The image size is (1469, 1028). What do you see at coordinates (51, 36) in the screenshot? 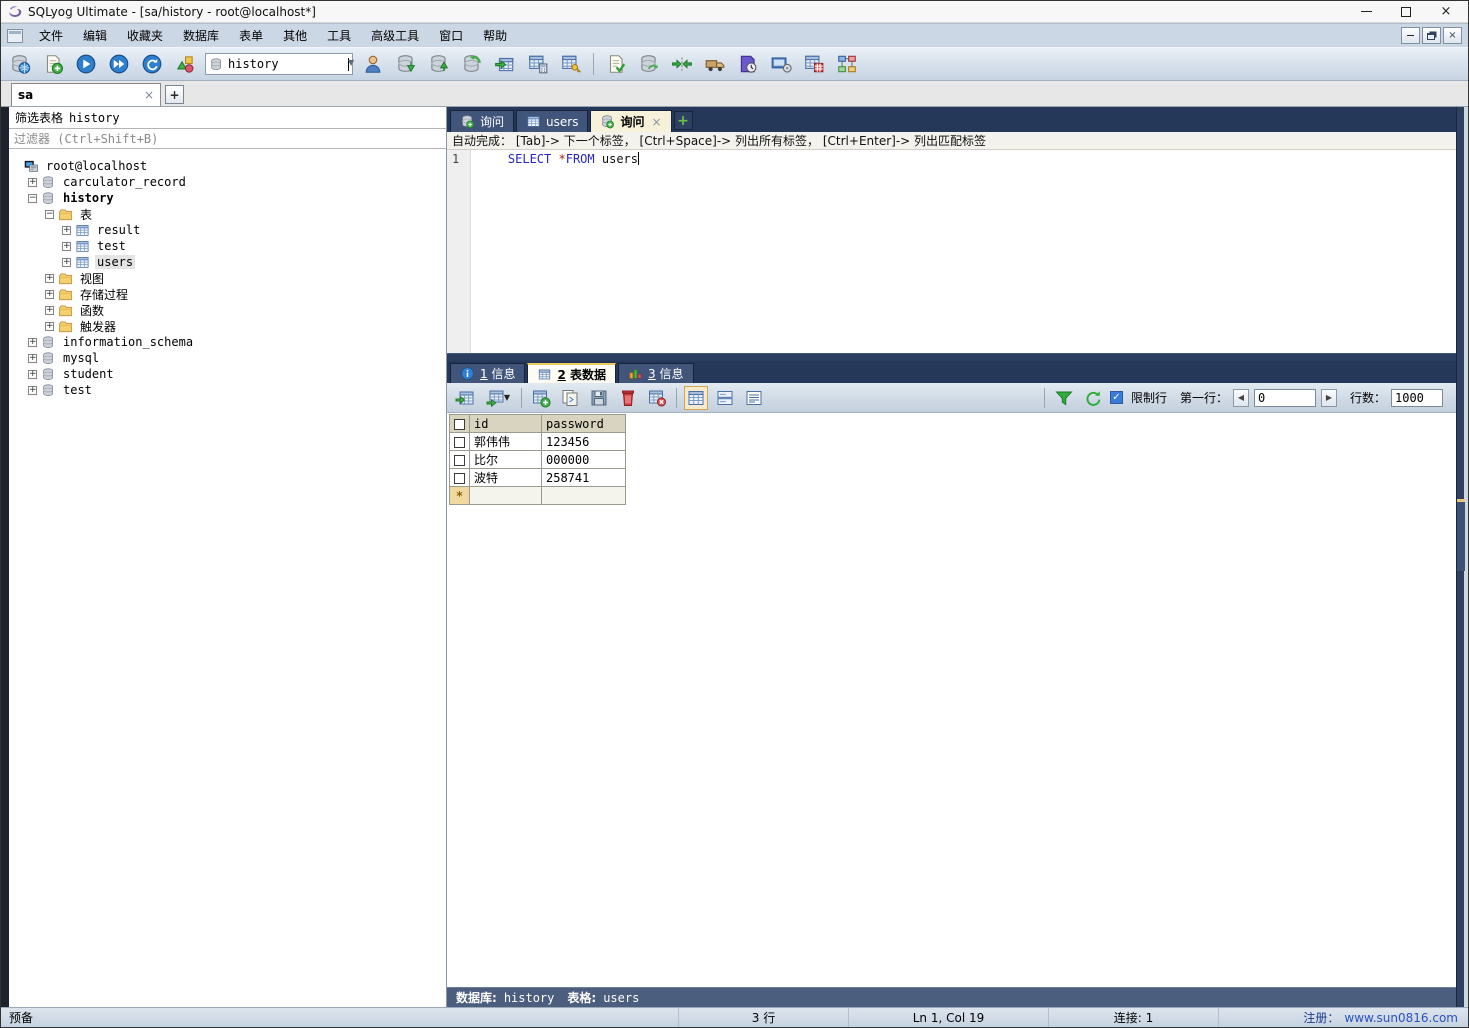
I see `menu-1: 文件` at bounding box center [51, 36].